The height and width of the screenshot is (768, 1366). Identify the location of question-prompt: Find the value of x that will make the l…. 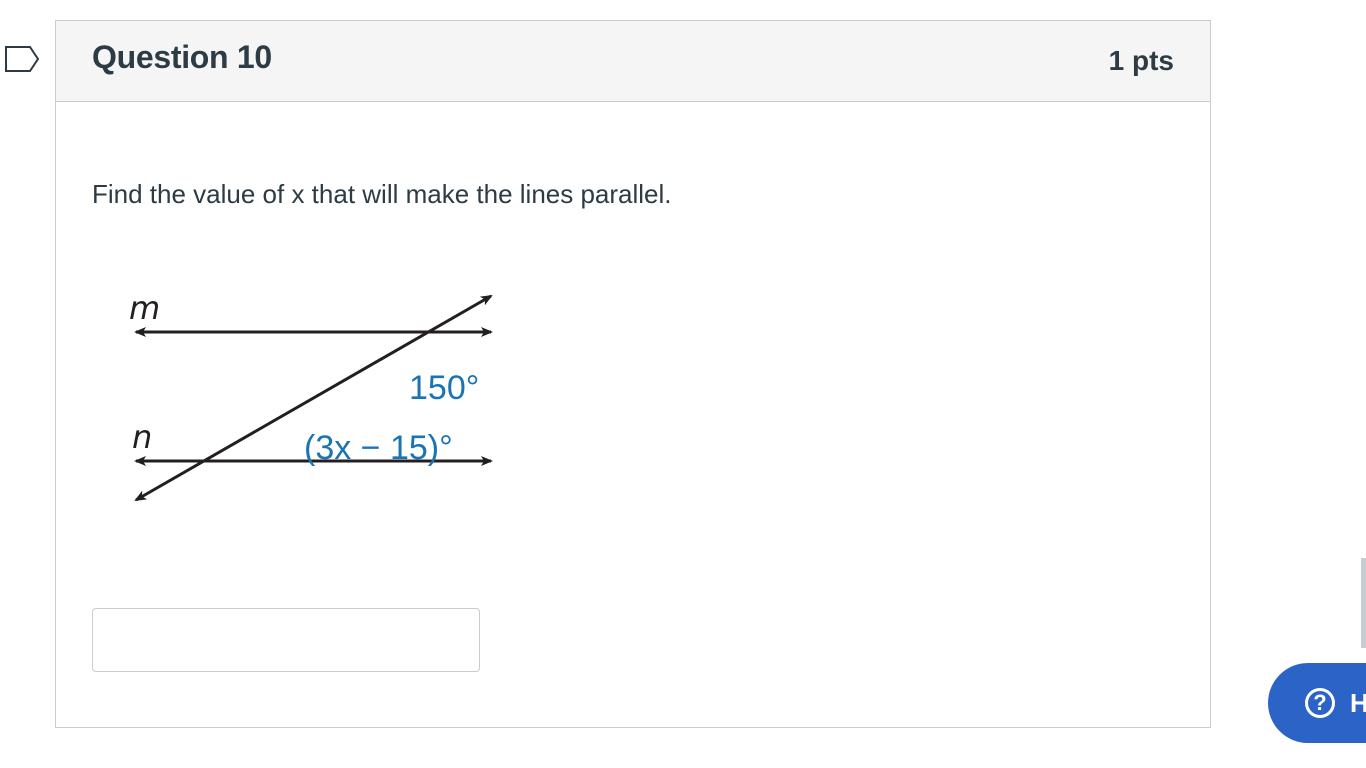
(382, 194).